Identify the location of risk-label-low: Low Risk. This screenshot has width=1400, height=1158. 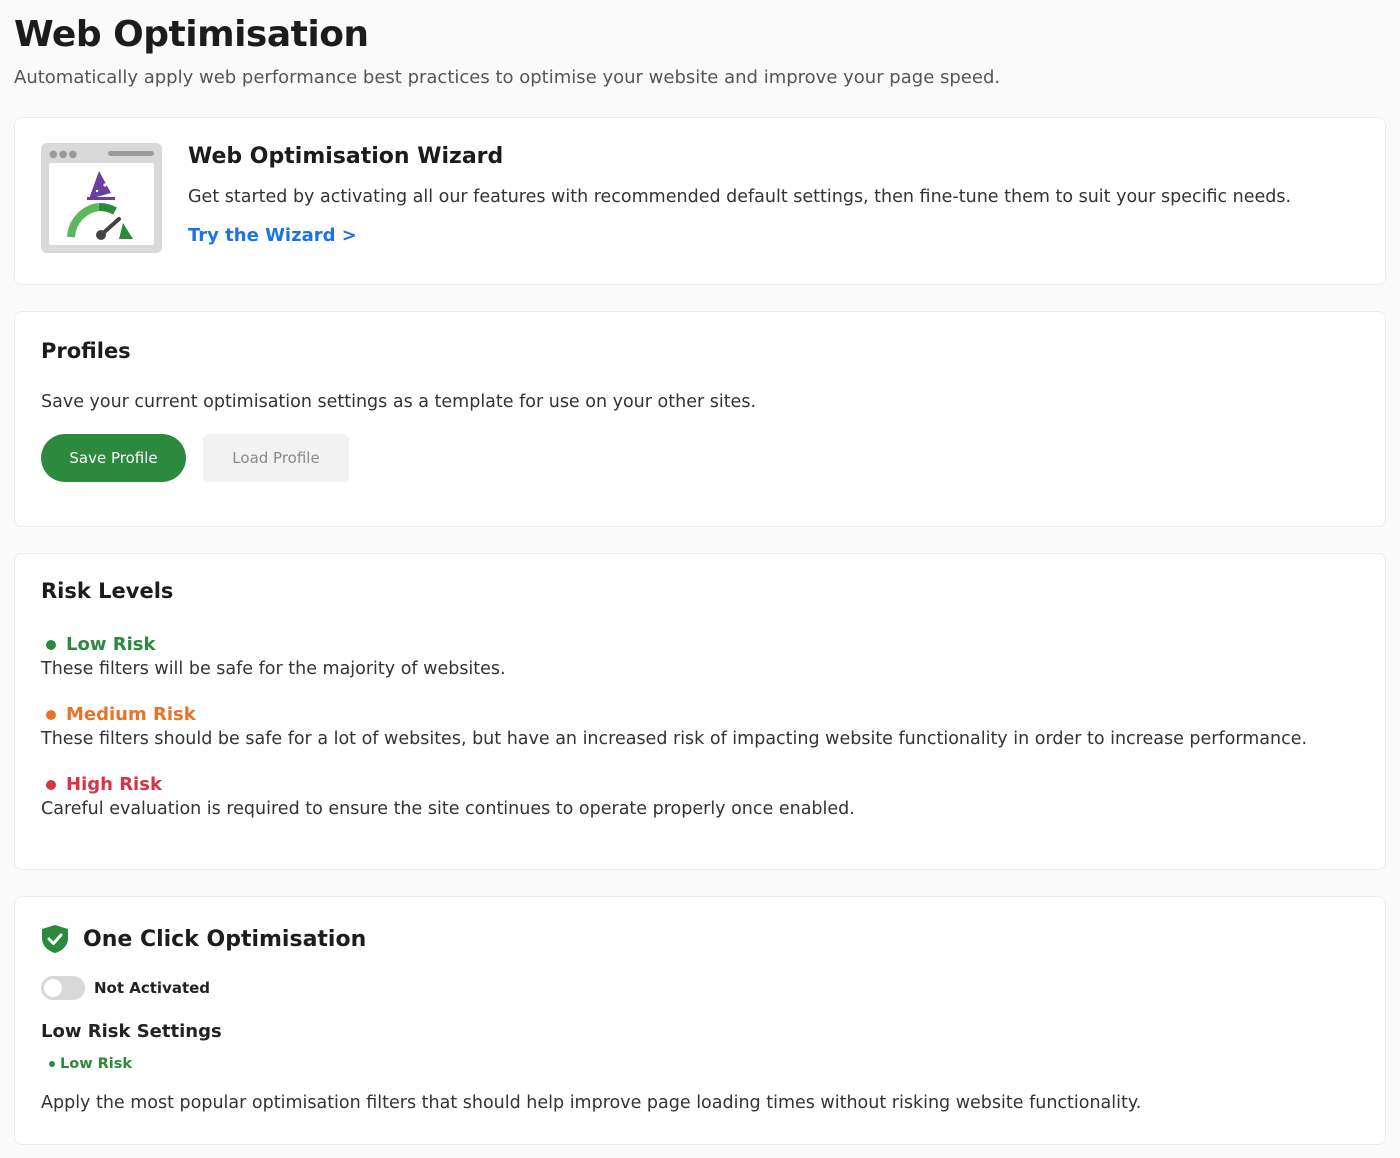
(273, 644).